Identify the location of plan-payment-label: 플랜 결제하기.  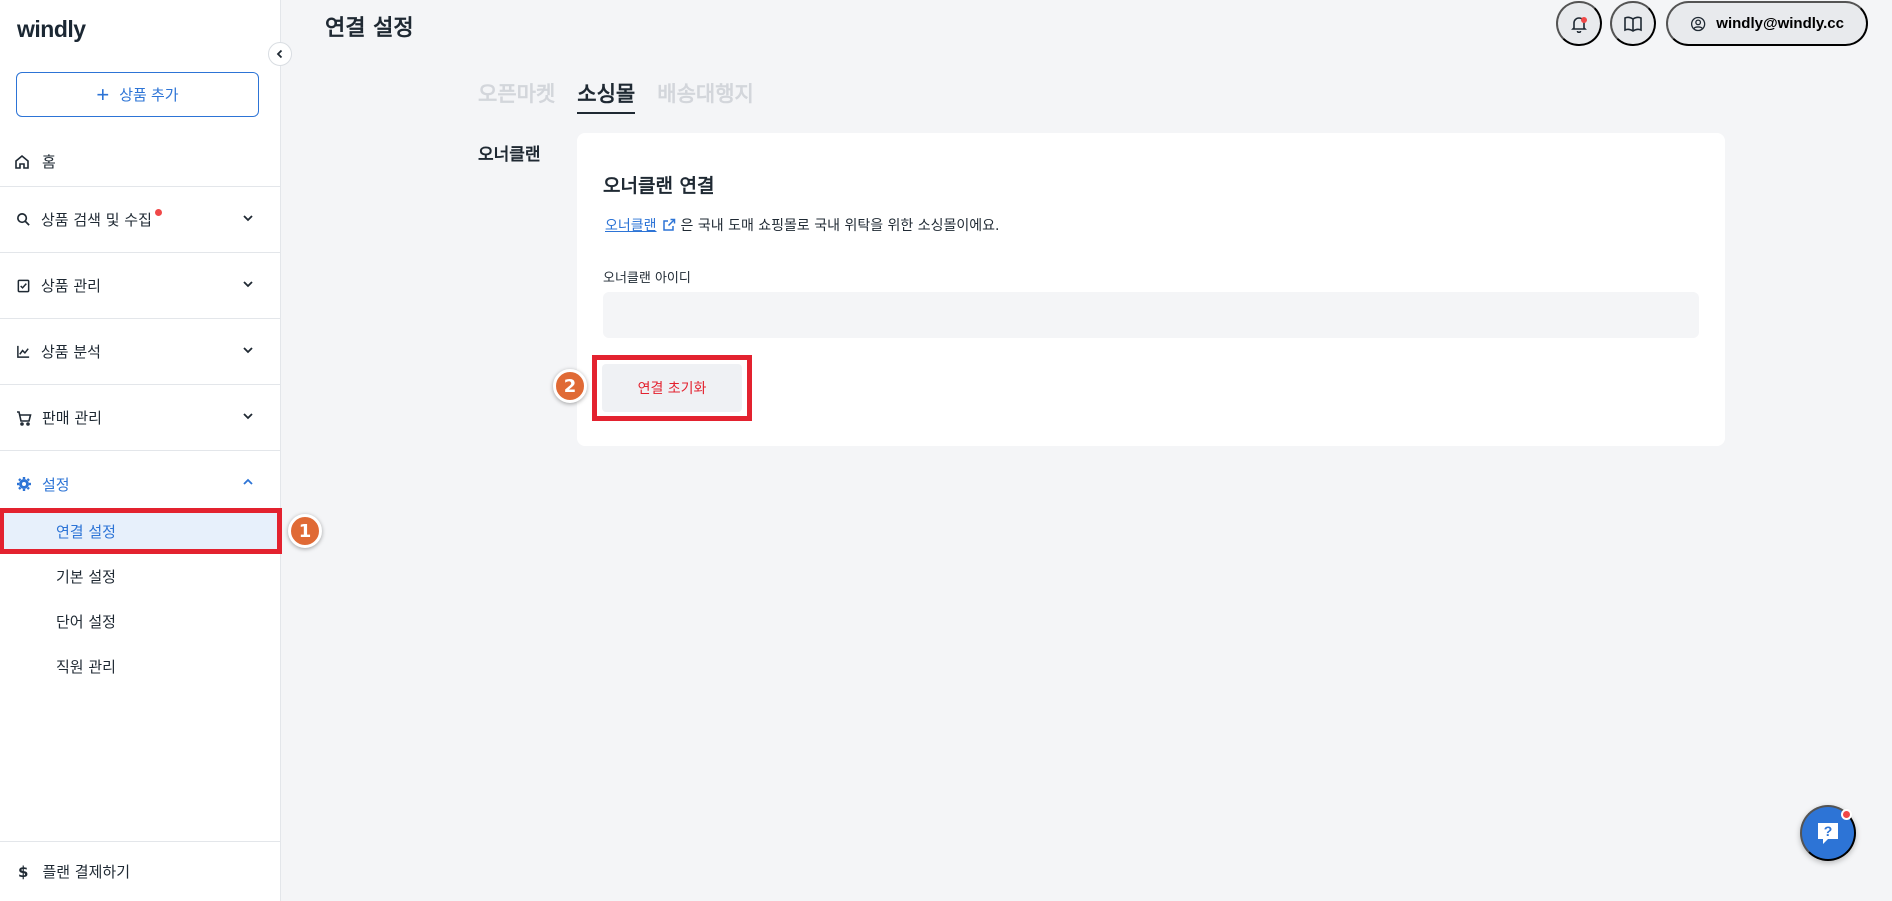
(86, 872).